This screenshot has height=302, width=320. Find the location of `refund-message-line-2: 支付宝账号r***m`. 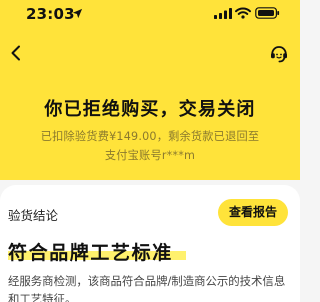

refund-message-line-2: 支付宝账号r***m is located at coordinates (150, 155).